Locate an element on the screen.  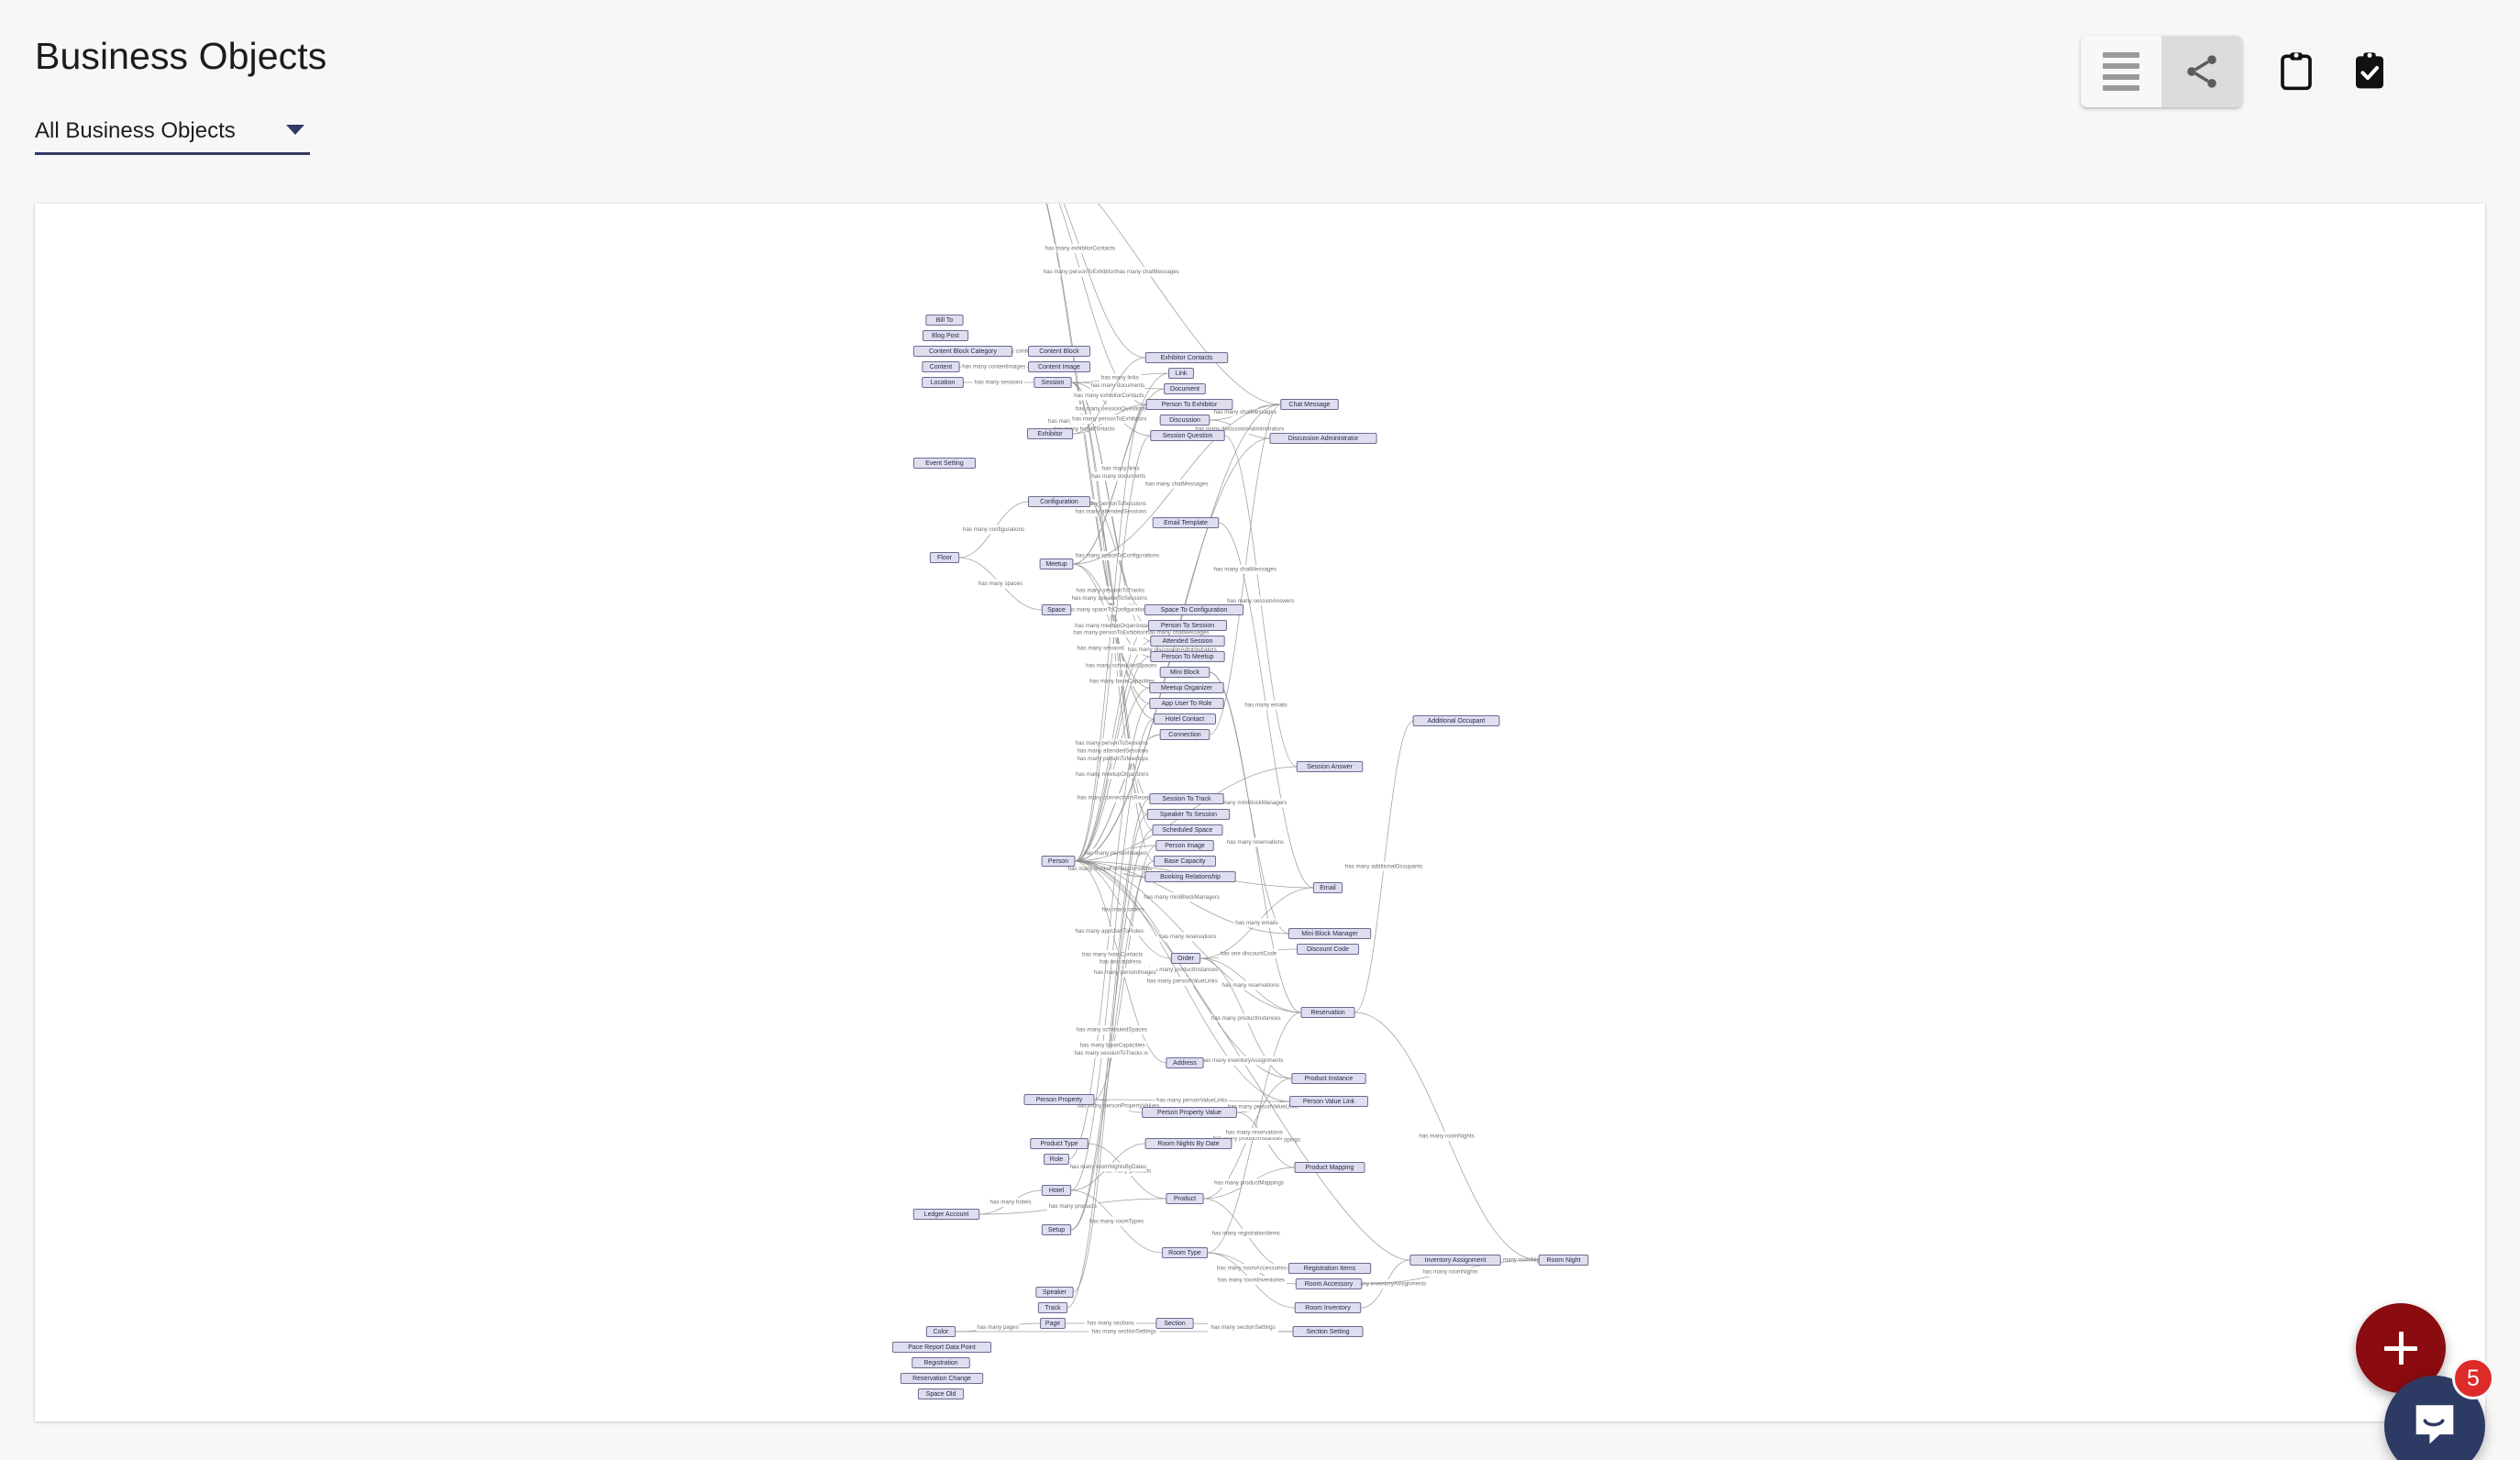
graph-node: Product Type is located at coordinates (1059, 1143).